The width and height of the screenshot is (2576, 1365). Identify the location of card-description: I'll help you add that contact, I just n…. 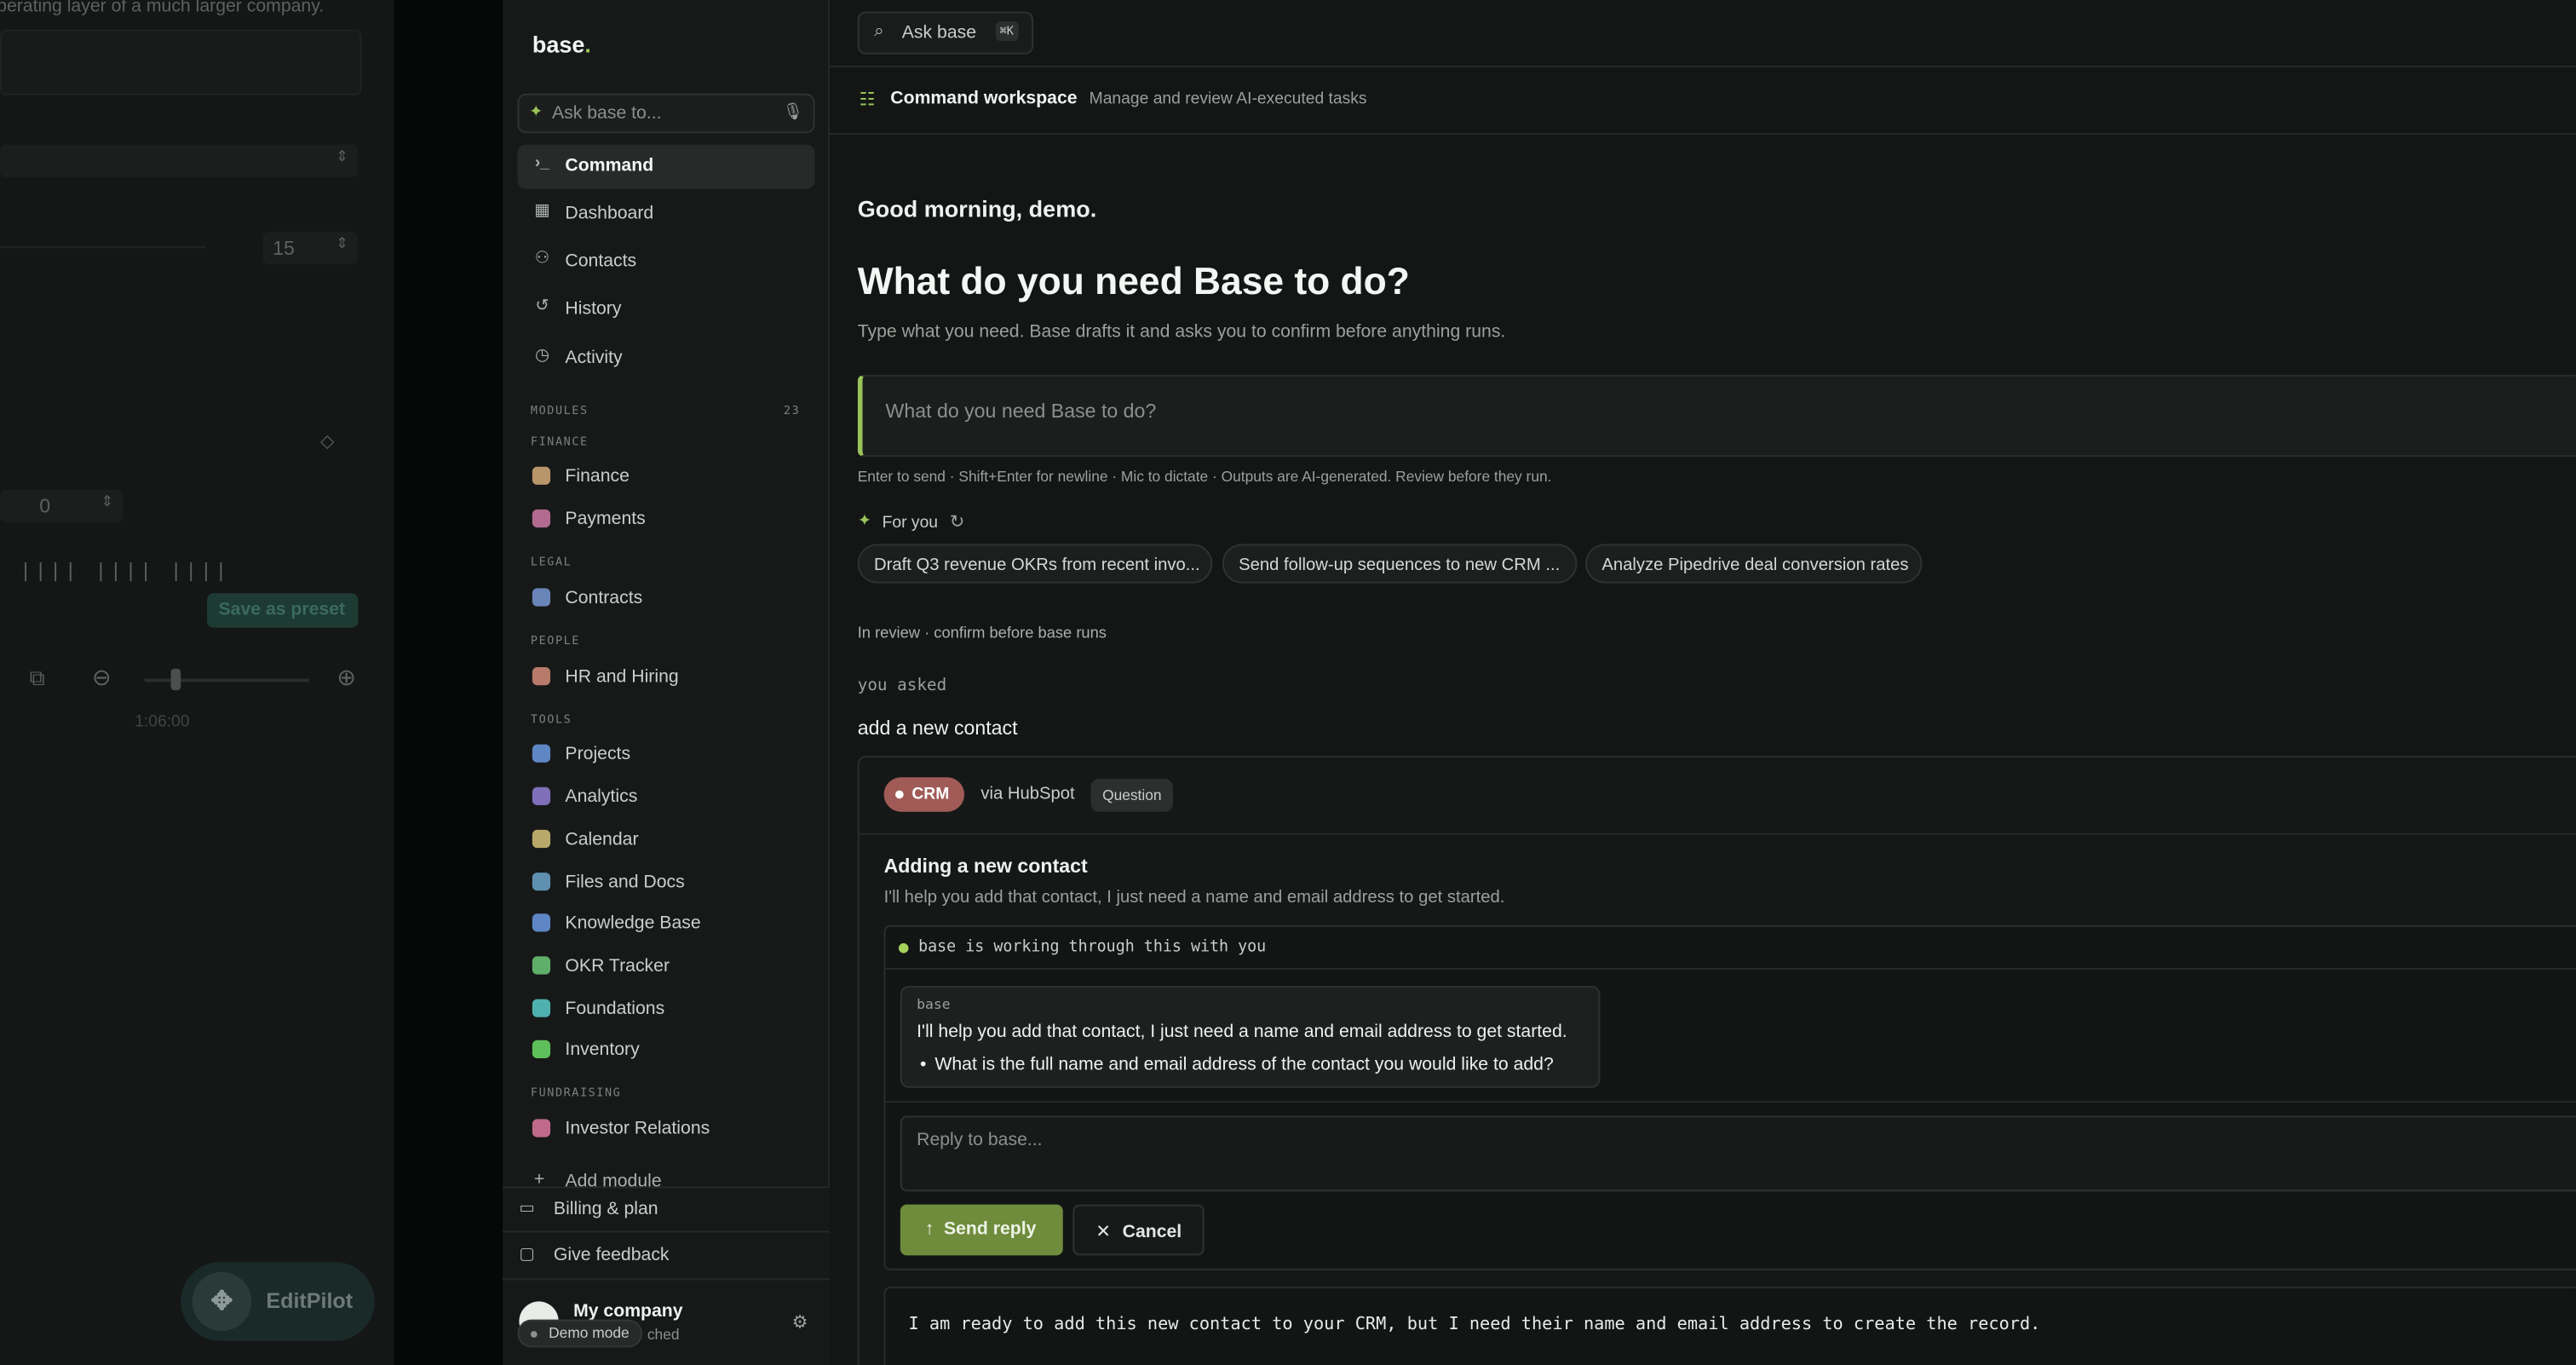
(1194, 897).